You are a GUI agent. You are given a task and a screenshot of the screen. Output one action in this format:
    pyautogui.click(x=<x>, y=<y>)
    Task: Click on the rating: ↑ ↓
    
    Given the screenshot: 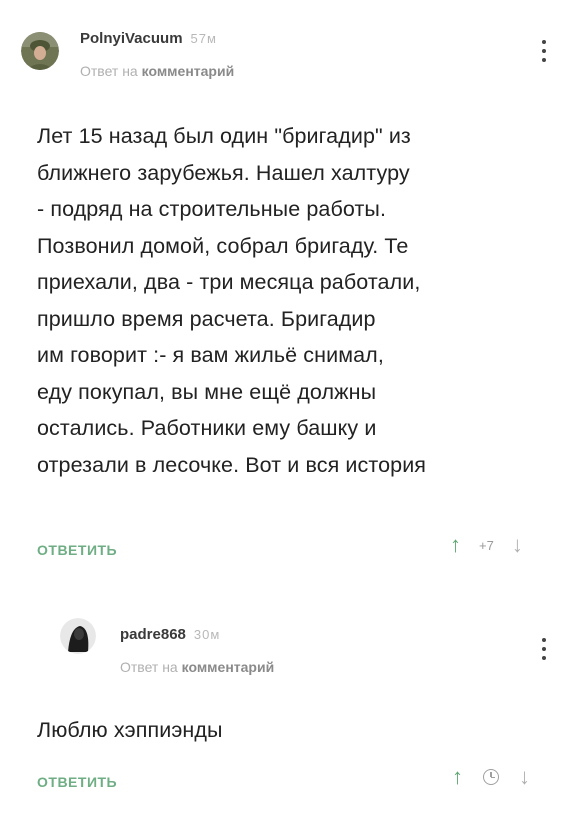 What is the action you would take?
    pyautogui.click(x=491, y=777)
    